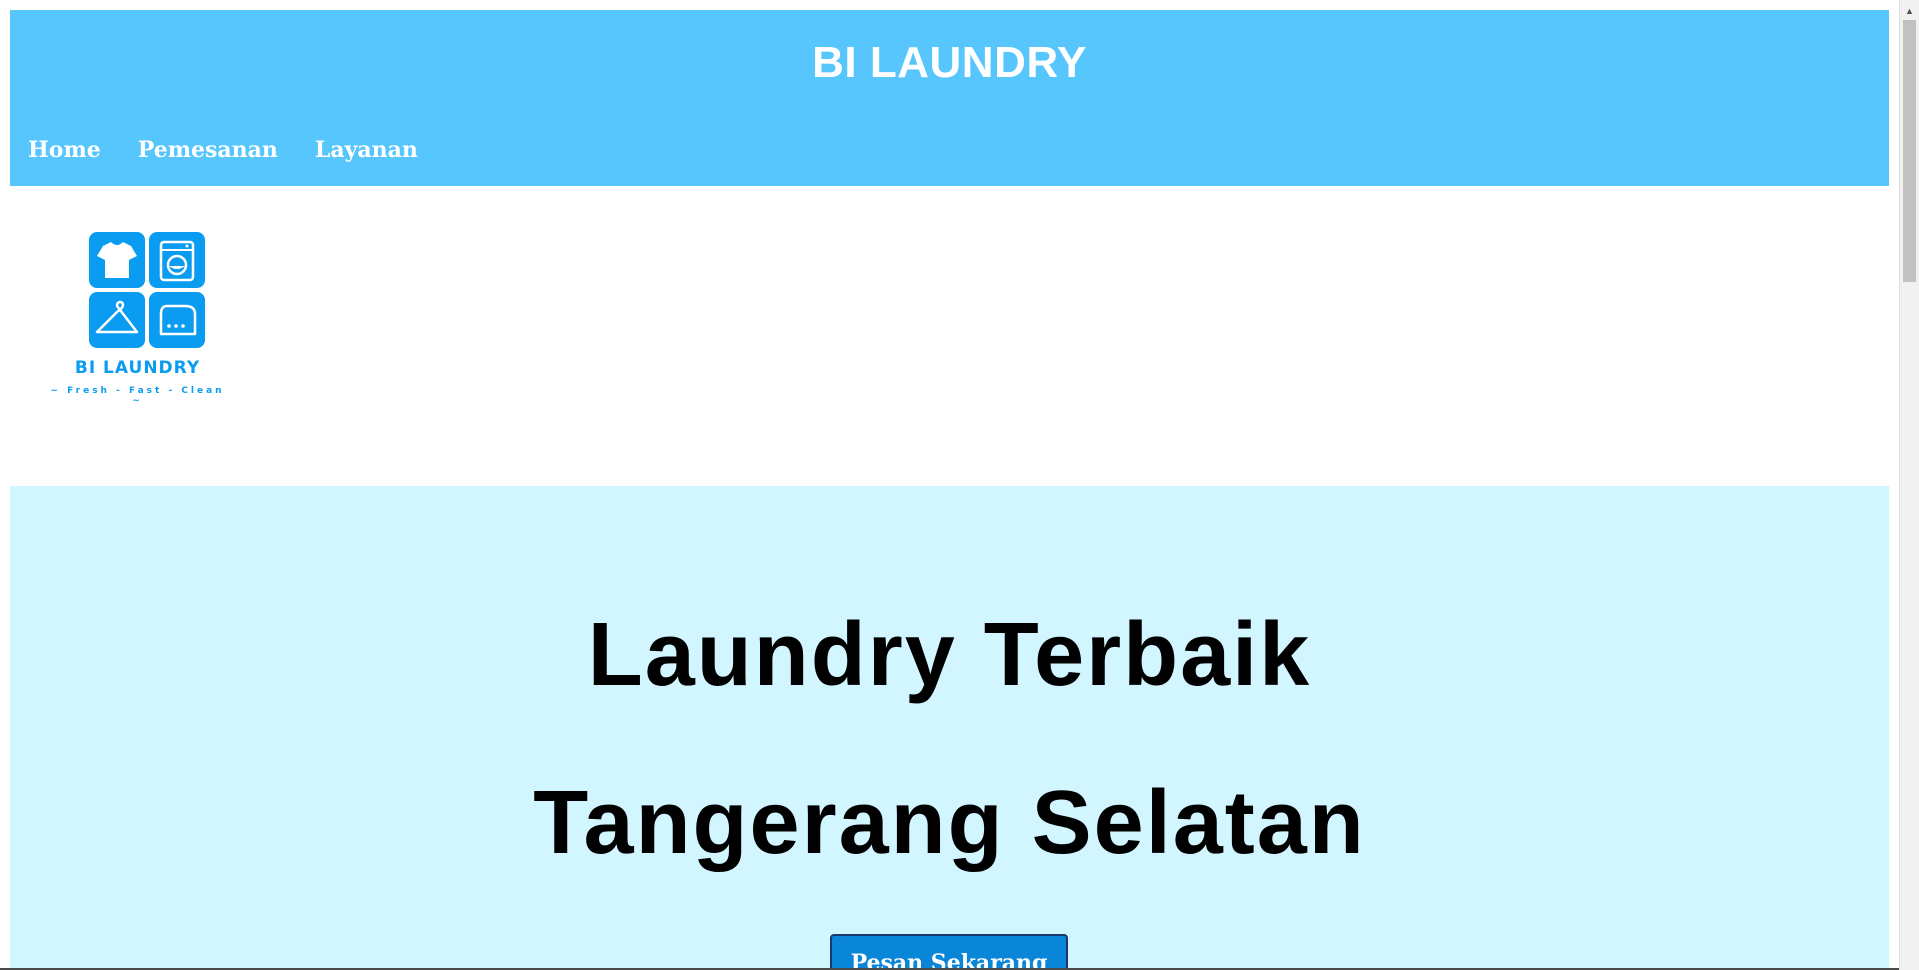  What do you see at coordinates (366, 150) in the screenshot?
I see `nav-link-layanan: Layanan` at bounding box center [366, 150].